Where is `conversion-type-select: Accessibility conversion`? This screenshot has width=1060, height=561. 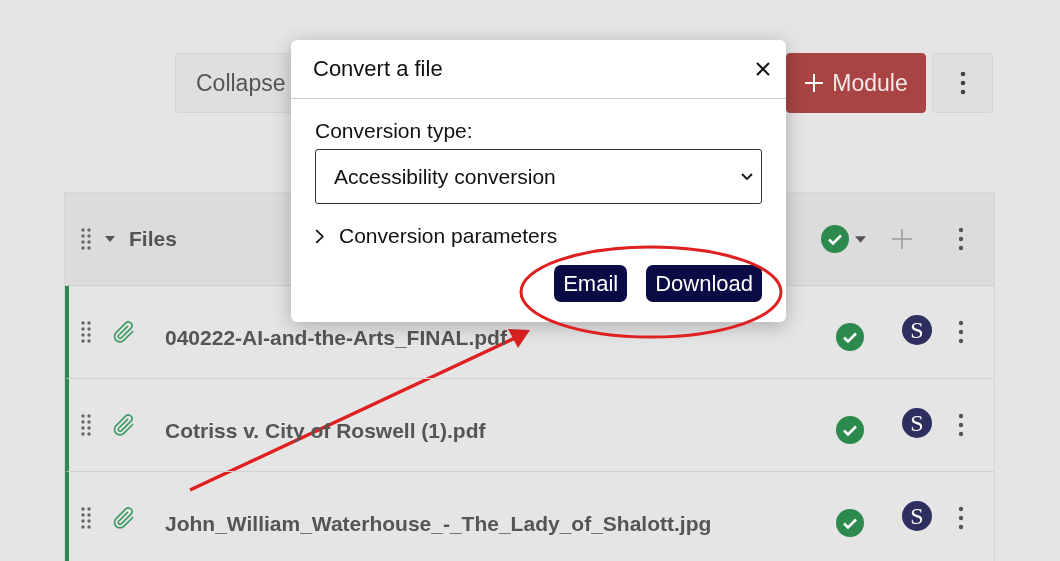
conversion-type-select: Accessibility conversion is located at coordinates (538, 176).